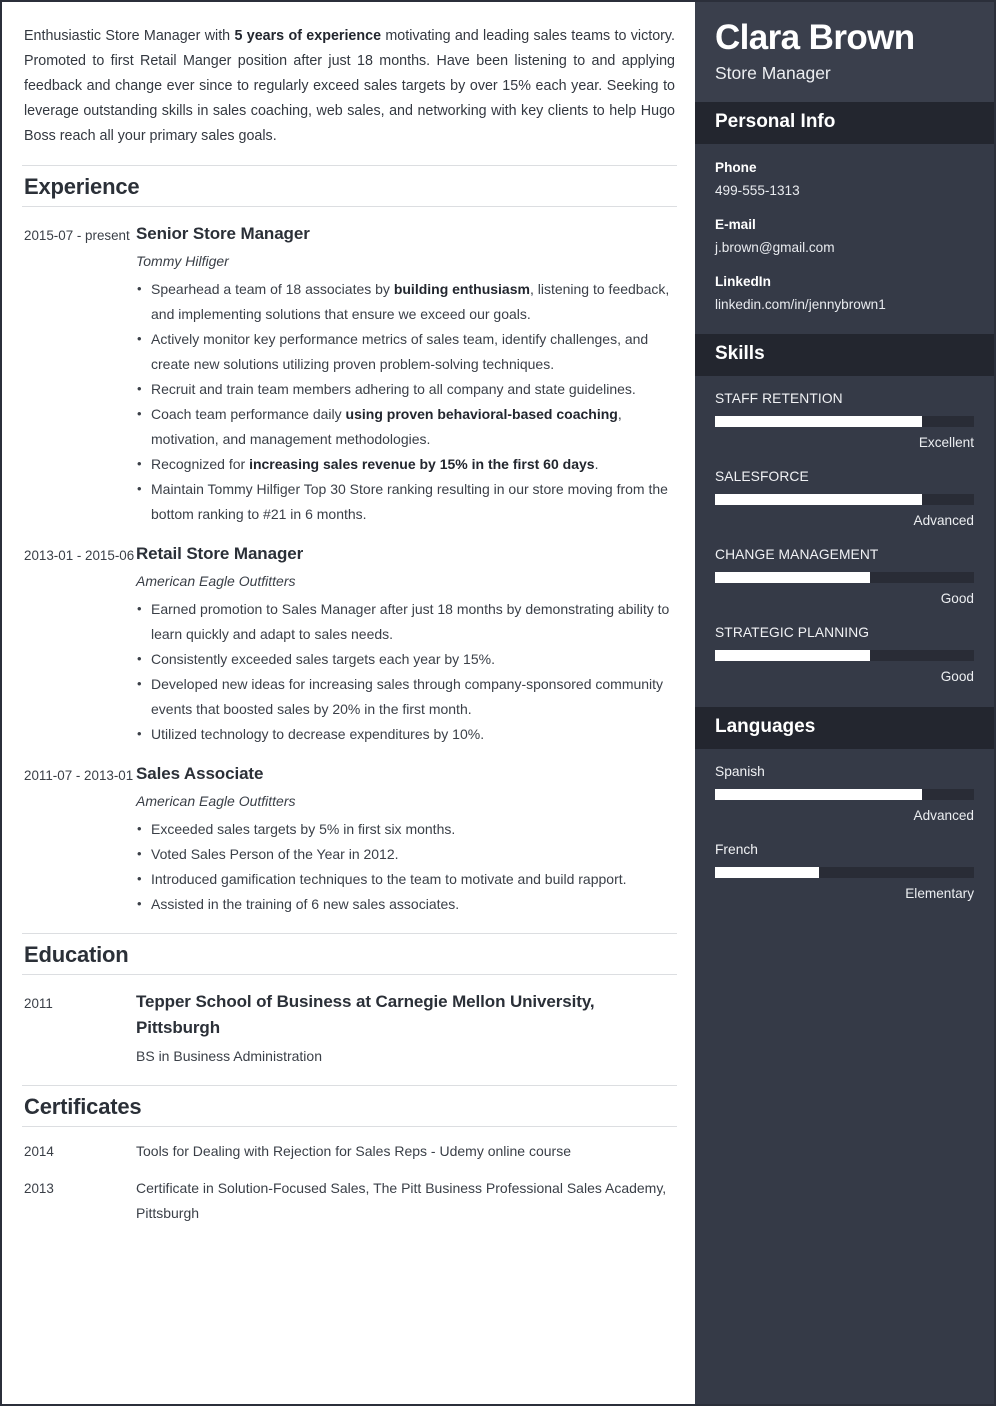 Image resolution: width=996 pixels, height=1406 pixels. Describe the element at coordinates (773, 73) in the screenshot. I see `candidate-role: Store Manager` at that location.